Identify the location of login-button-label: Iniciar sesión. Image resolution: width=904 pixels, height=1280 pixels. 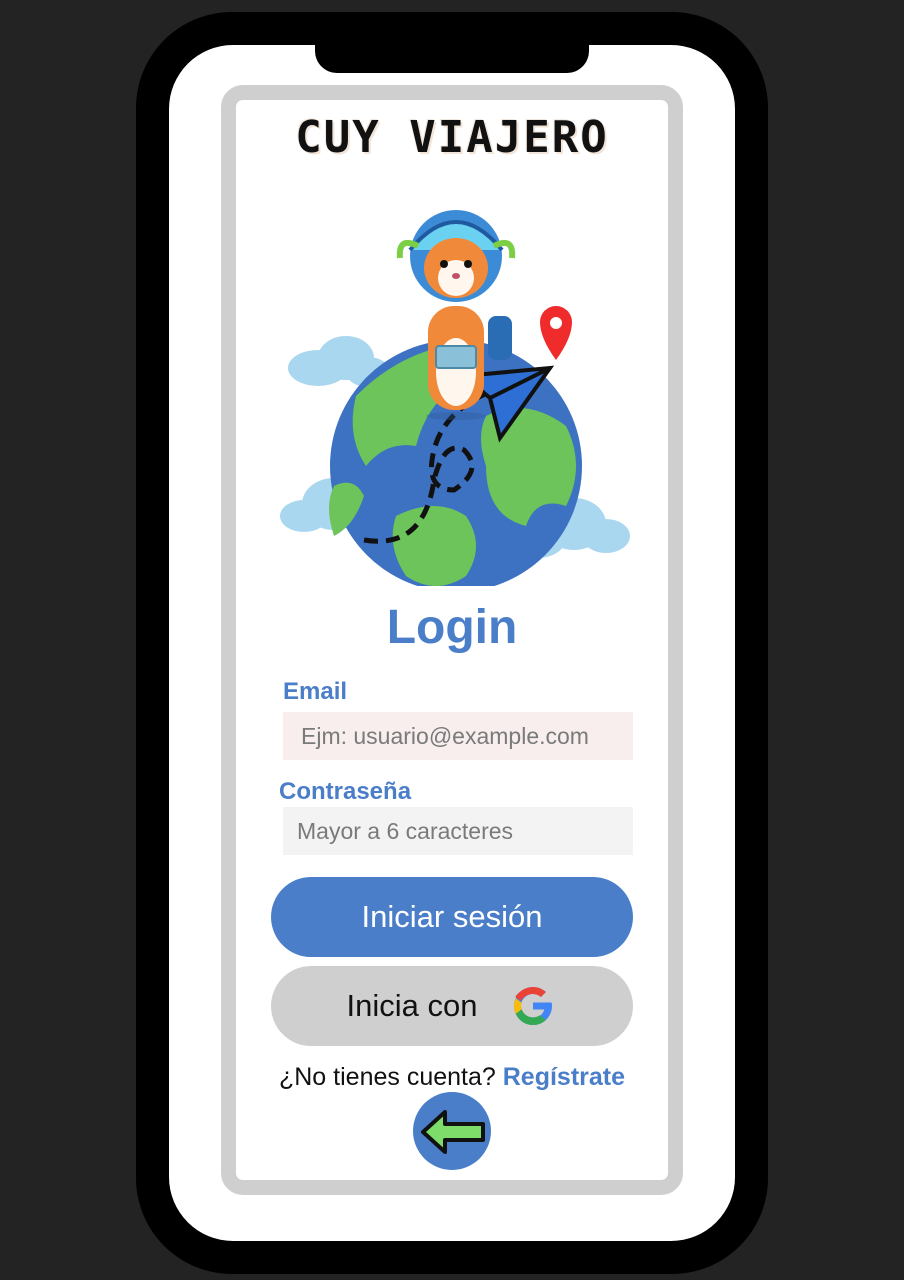
(452, 916).